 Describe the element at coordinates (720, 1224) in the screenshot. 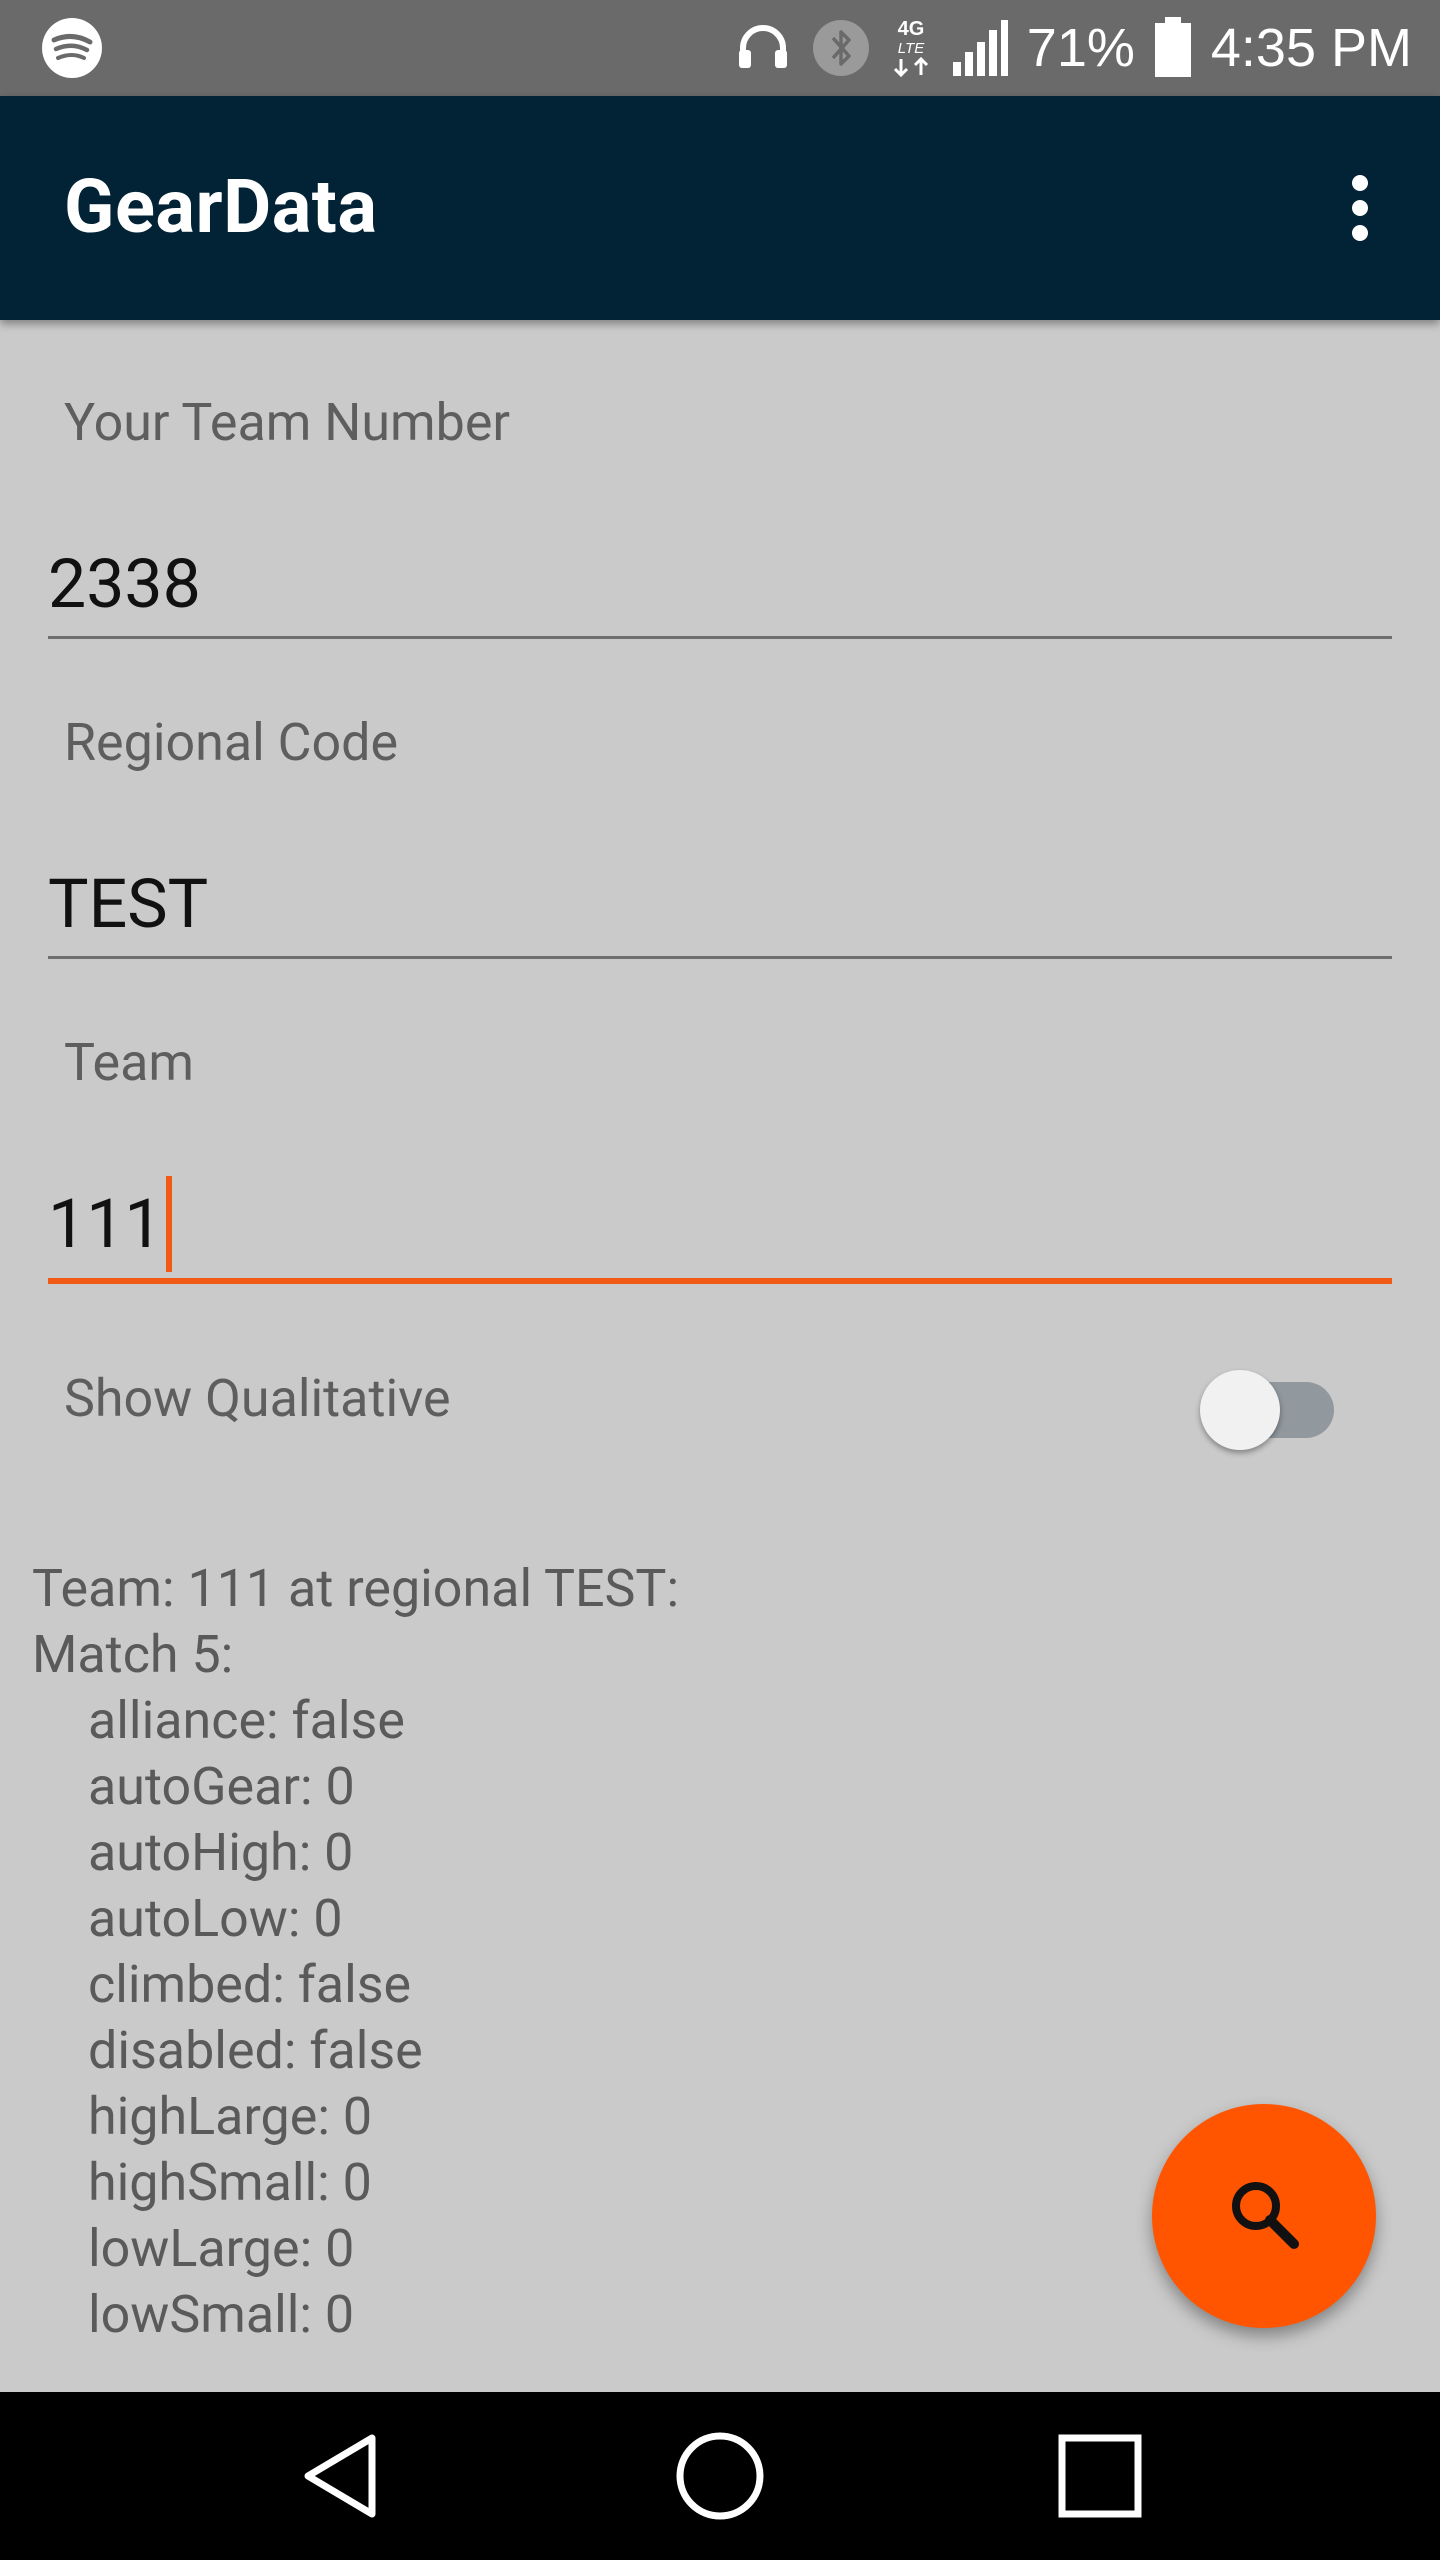

I see `team-input` at that location.